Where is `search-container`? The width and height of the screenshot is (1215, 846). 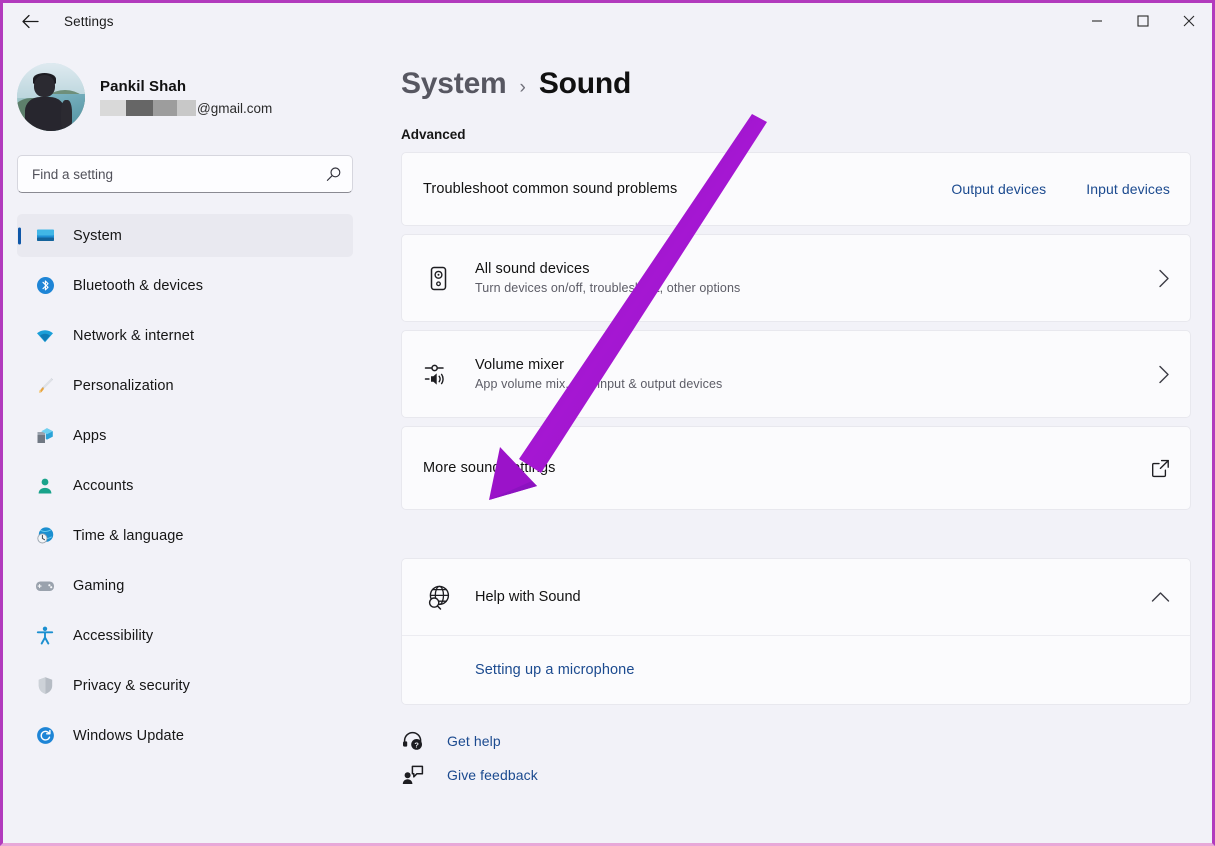
search-container is located at coordinates (185, 172).